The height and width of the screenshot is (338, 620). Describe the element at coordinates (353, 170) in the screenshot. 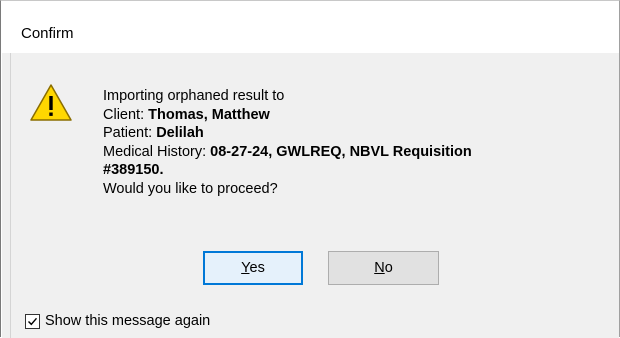

I see `message-line-history-cont: #389150.` at that location.